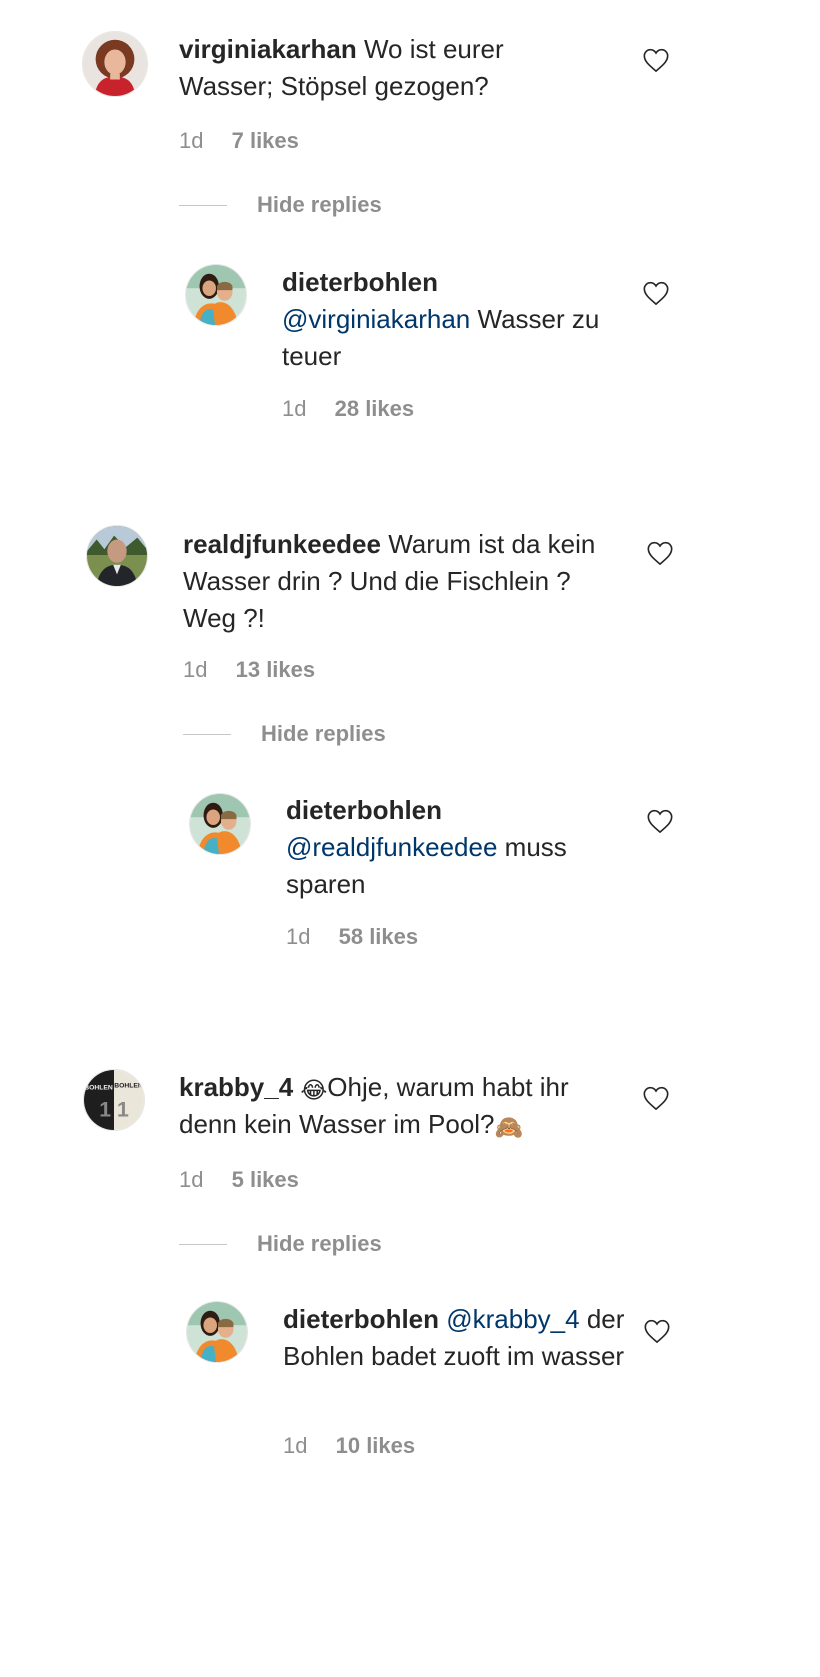 Image resolution: width=820 pixels, height=1677 pixels. I want to click on mention-link: @virginiakarhan, so click(376, 319).